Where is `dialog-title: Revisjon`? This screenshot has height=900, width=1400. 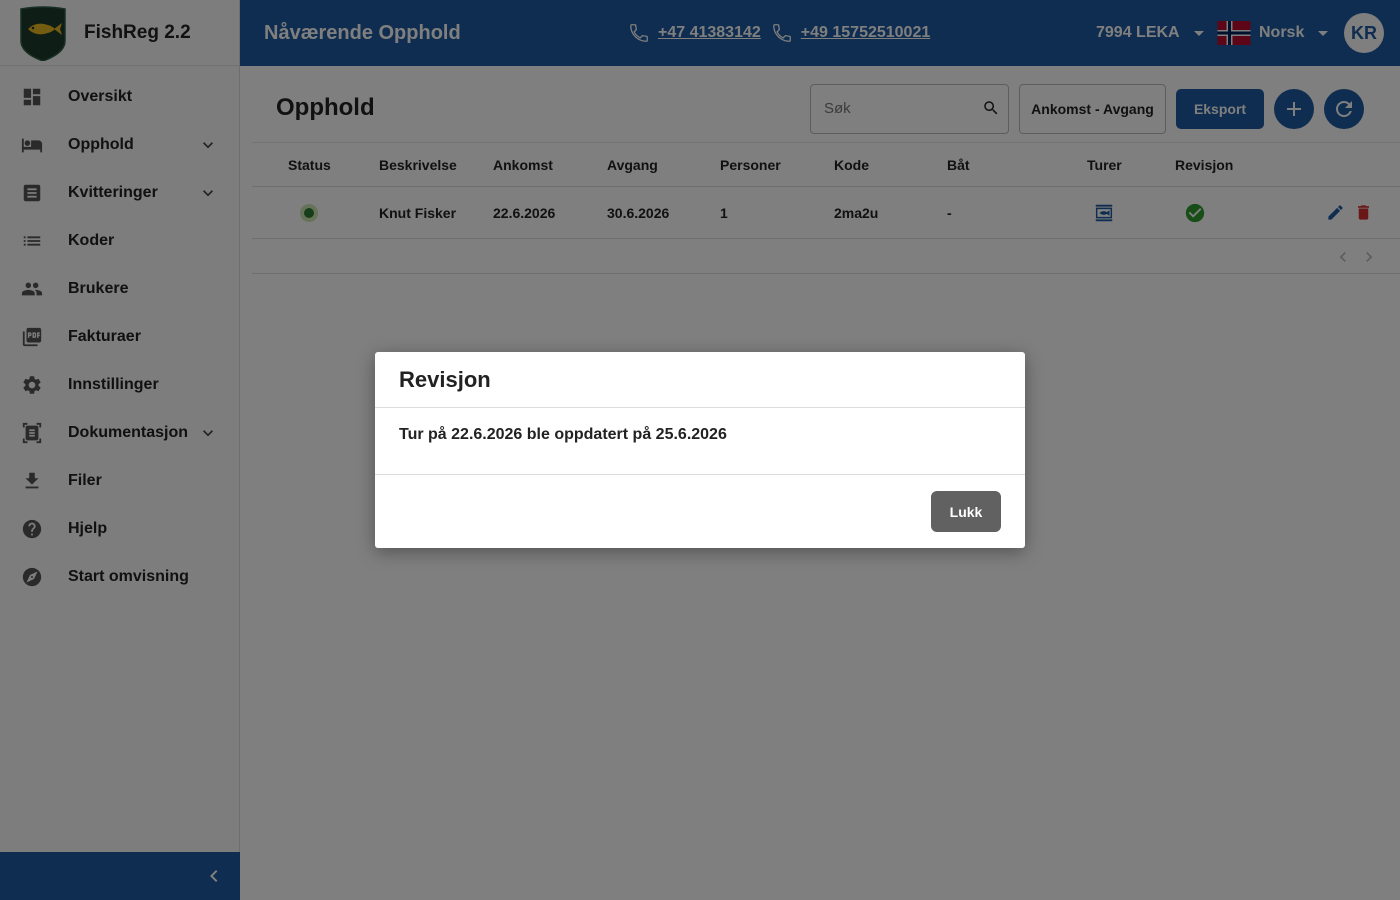 dialog-title: Revisjon is located at coordinates (700, 380).